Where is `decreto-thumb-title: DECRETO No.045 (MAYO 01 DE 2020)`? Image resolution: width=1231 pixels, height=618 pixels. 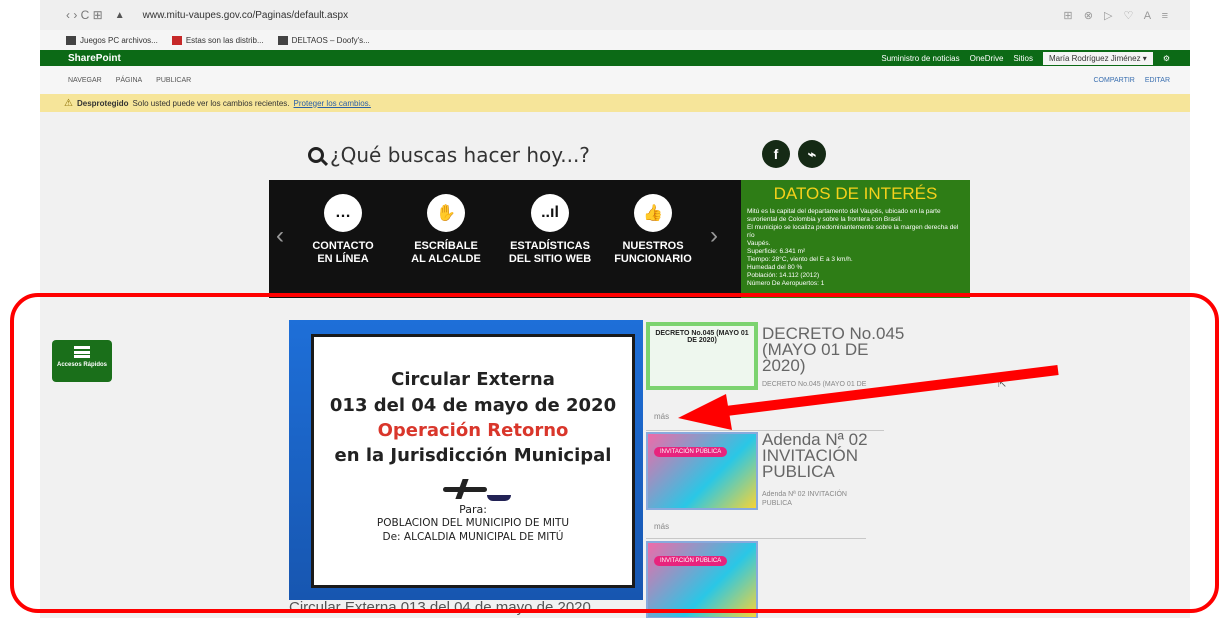
decreto-thumb-title: DECRETO No.045 (MAYO 01 DE 2020) is located at coordinates (702, 337).